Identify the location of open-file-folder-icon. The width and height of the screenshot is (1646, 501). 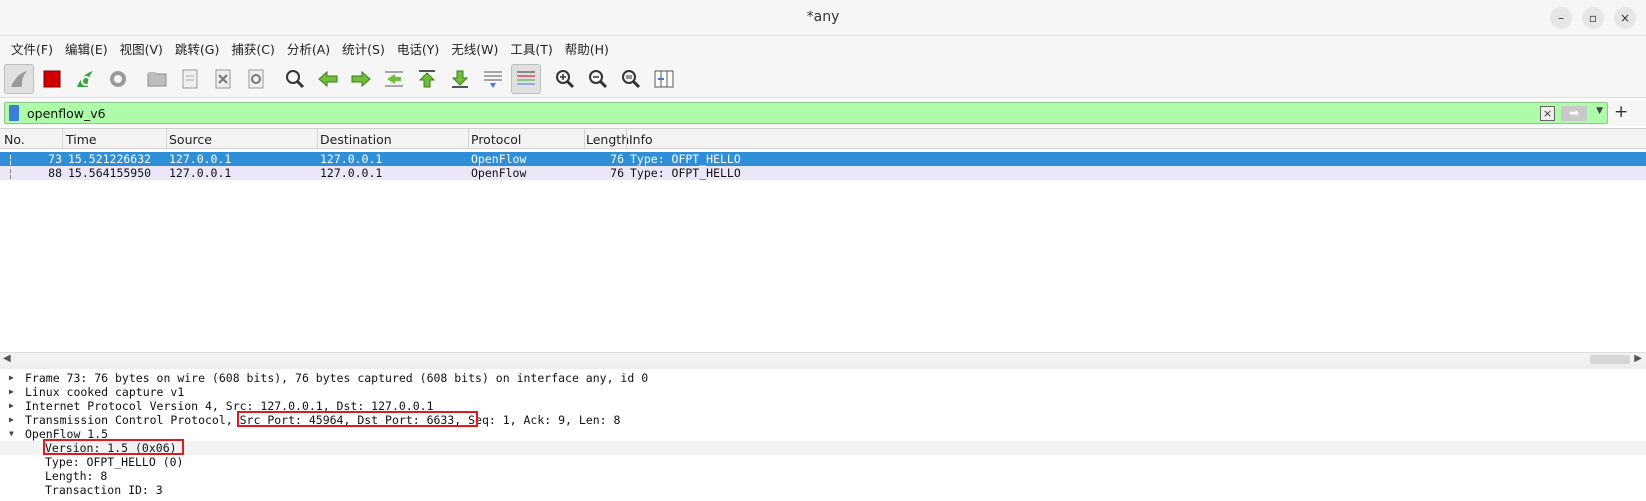
(157, 79).